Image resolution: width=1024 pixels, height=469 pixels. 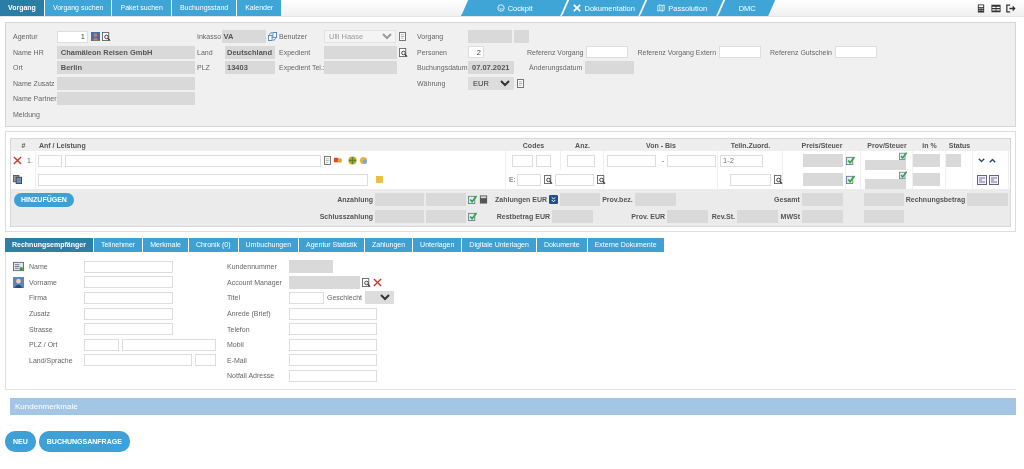 What do you see at coordinates (992, 160) in the screenshot?
I see `chevron-up-icon` at bounding box center [992, 160].